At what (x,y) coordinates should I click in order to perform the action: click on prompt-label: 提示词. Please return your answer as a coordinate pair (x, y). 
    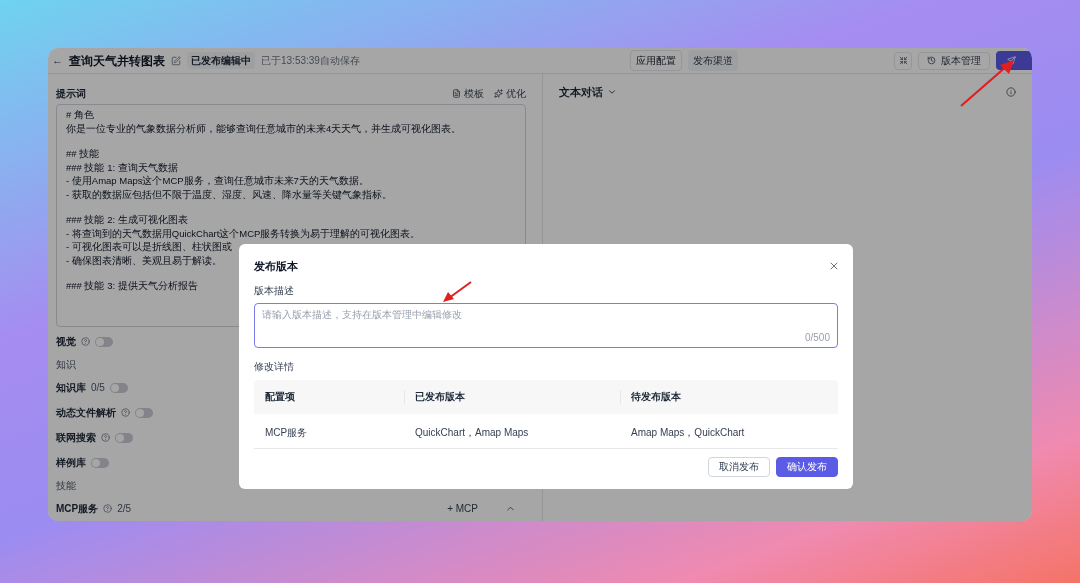
    Looking at the image, I should click on (71, 93).